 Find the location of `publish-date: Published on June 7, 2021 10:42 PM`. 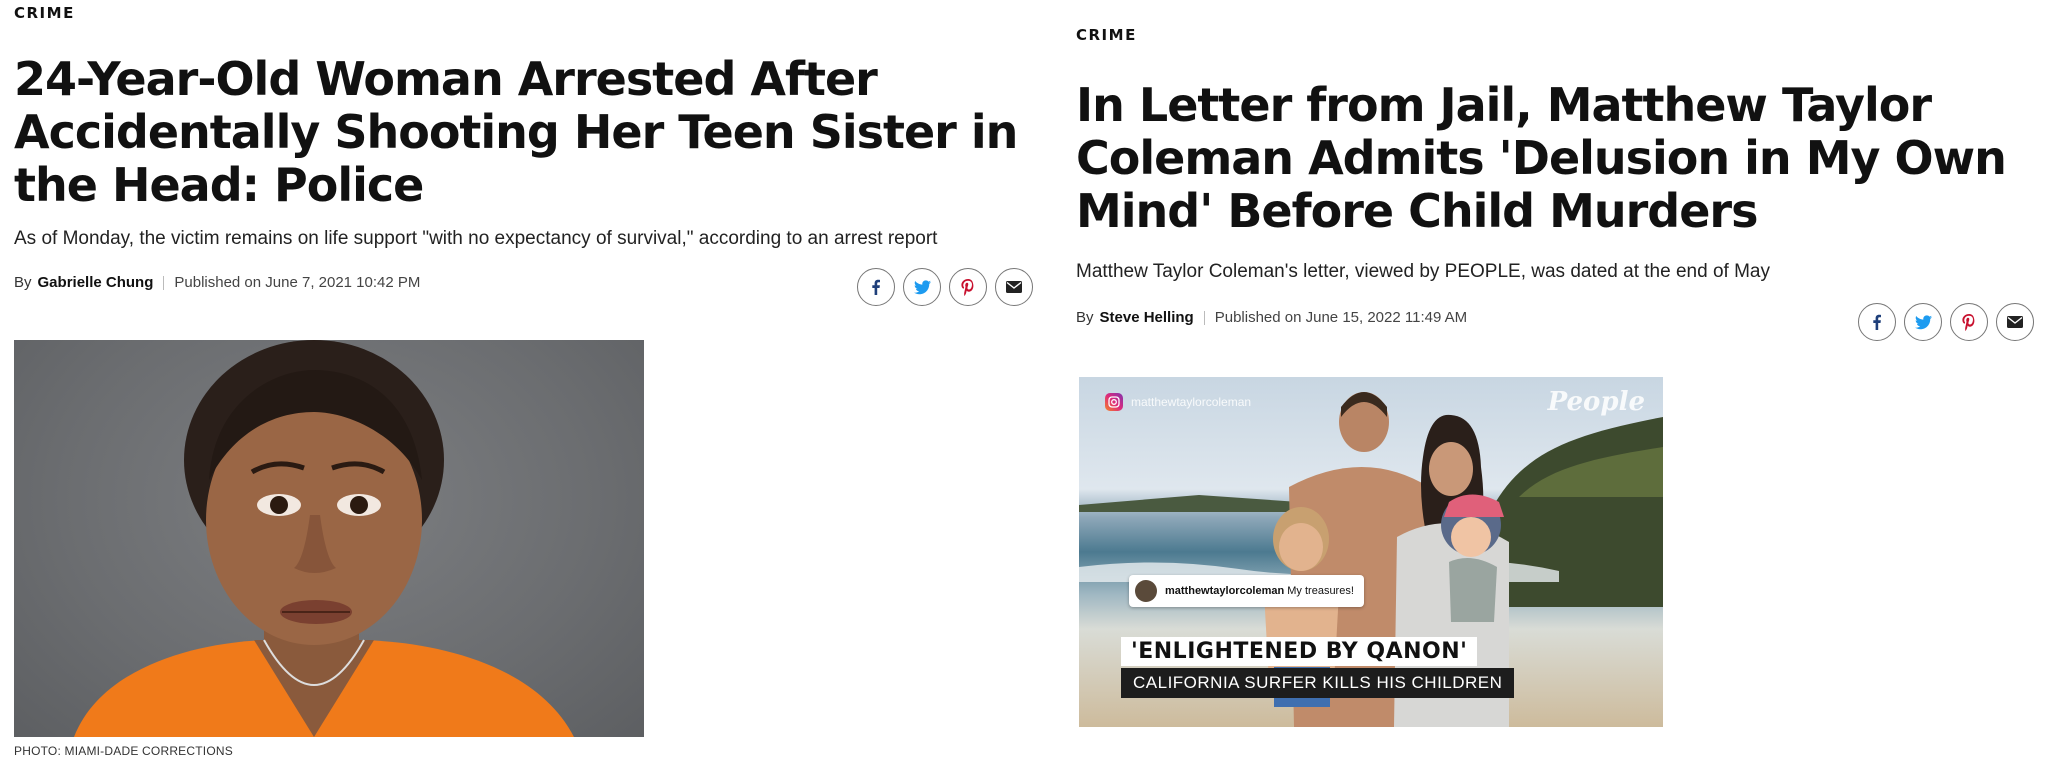

publish-date: Published on June 7, 2021 10:42 PM is located at coordinates (297, 282).